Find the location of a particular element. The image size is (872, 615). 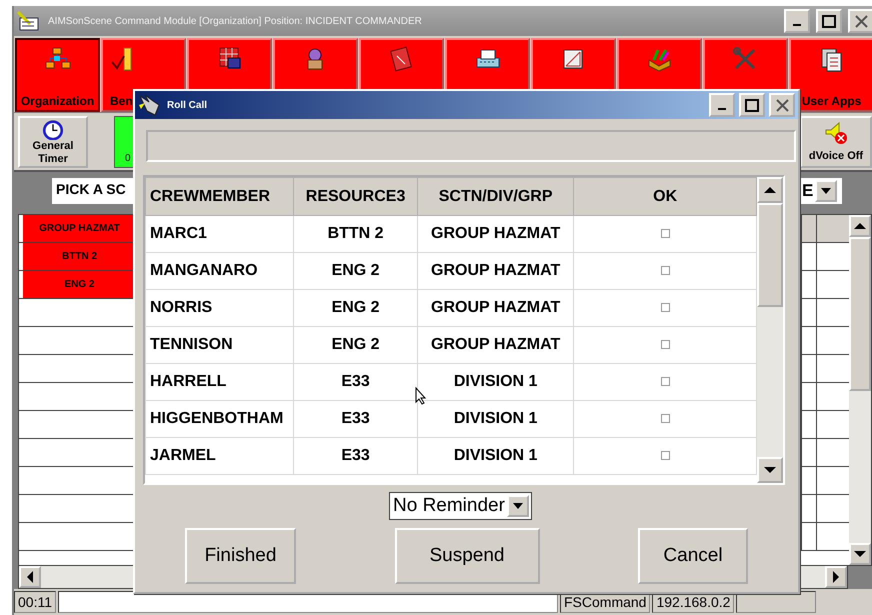

right-arrow-icon is located at coordinates (836, 577).